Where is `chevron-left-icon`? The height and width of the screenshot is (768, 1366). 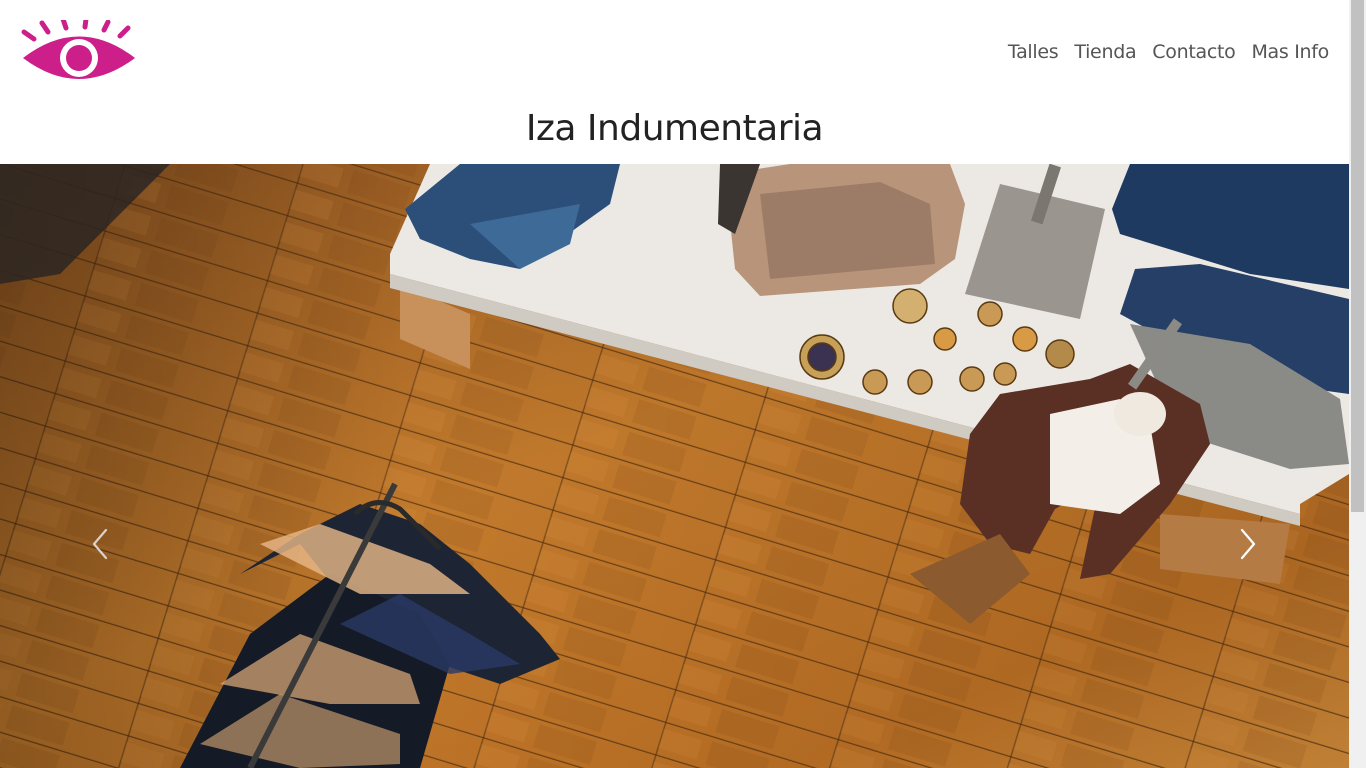
chevron-left-icon is located at coordinates (100, 544).